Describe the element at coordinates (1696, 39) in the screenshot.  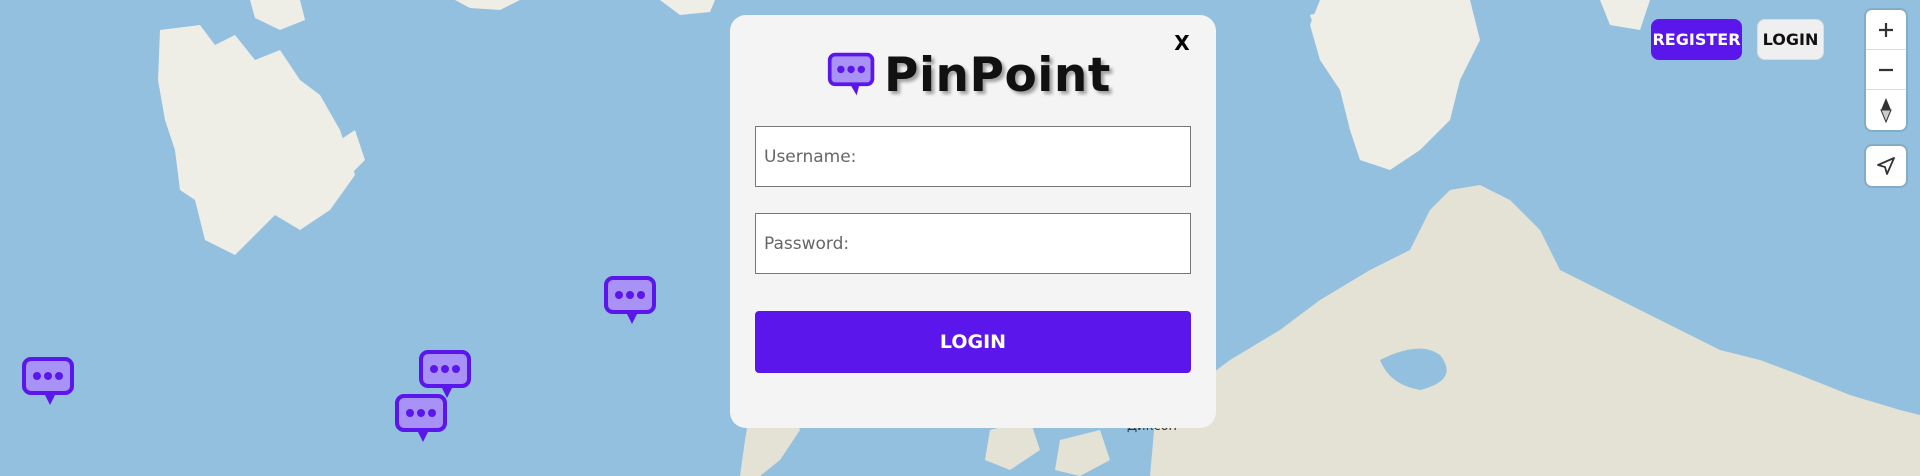
I see `register-button: REGISTER` at that location.